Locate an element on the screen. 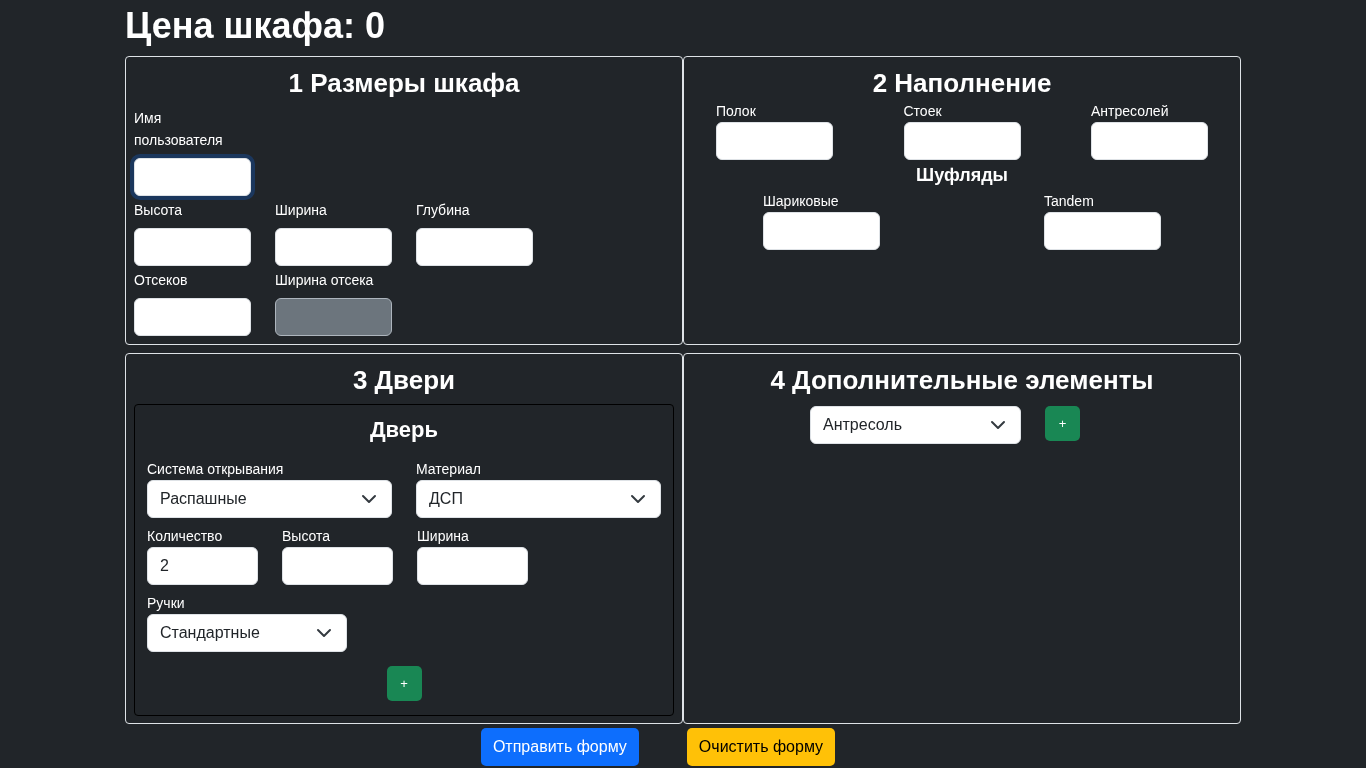 Image resolution: width=1366 pixels, height=768 pixels. select-dropdown: Распашные is located at coordinates (269, 499).